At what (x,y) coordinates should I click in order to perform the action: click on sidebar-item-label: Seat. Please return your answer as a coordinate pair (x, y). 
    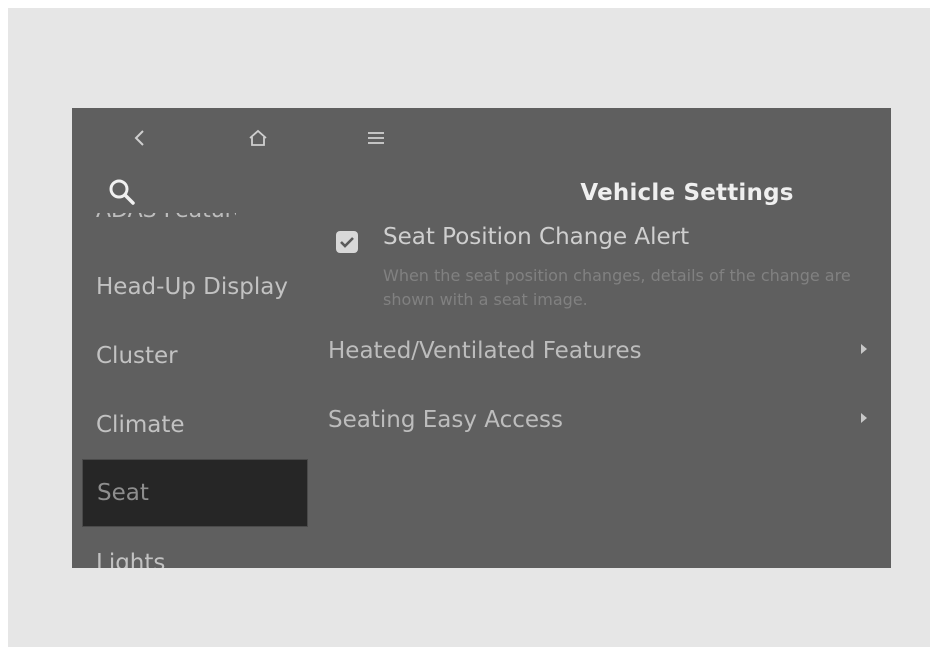
    Looking at the image, I should click on (123, 493).